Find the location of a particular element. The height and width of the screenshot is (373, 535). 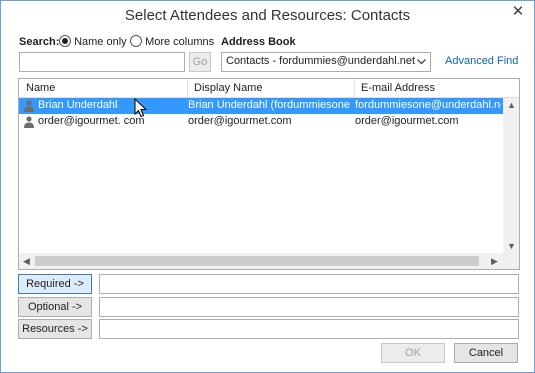

contact-name: order@igourmet. com is located at coordinates (91, 121).